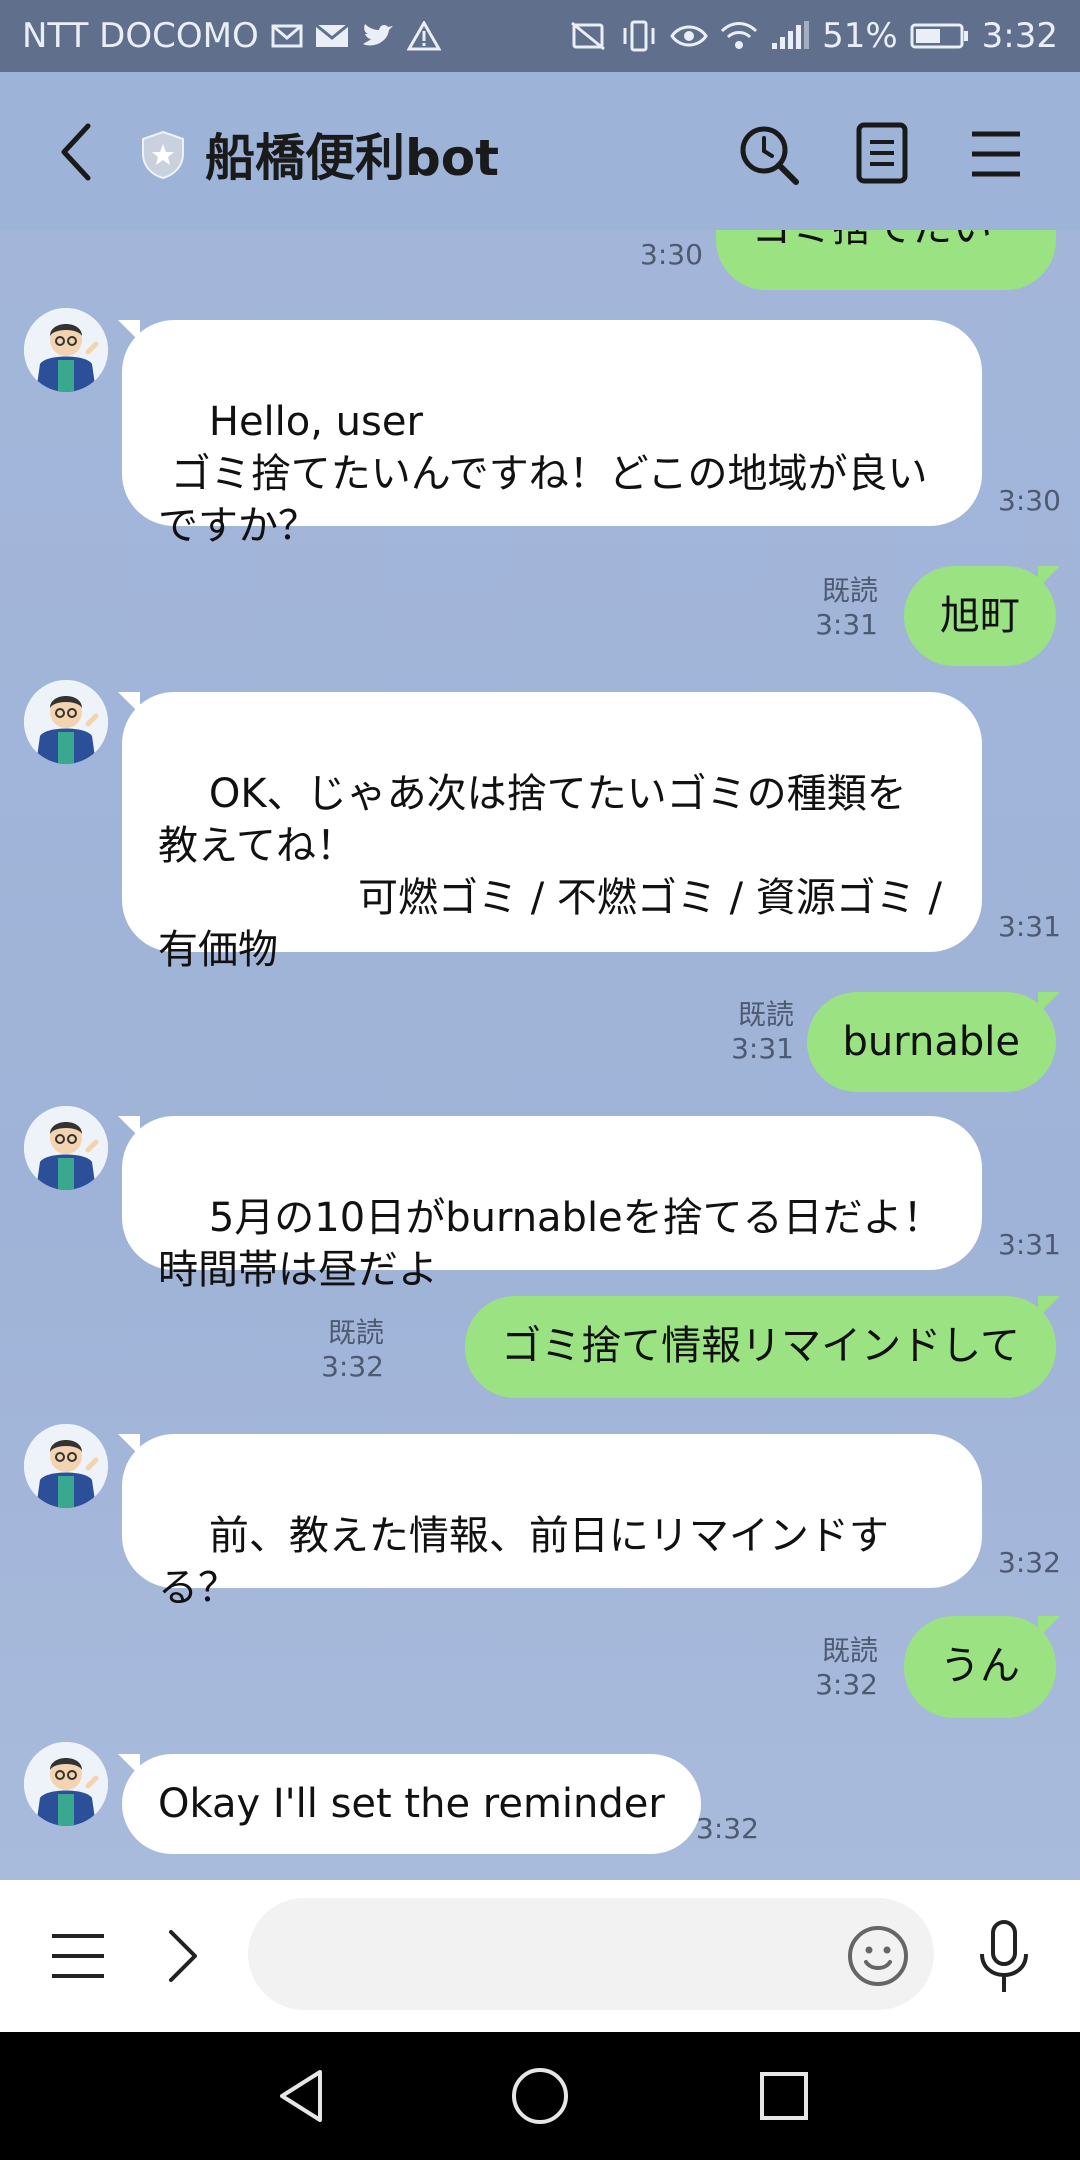 This screenshot has width=1080, height=2160. I want to click on battery-icon, so click(940, 36).